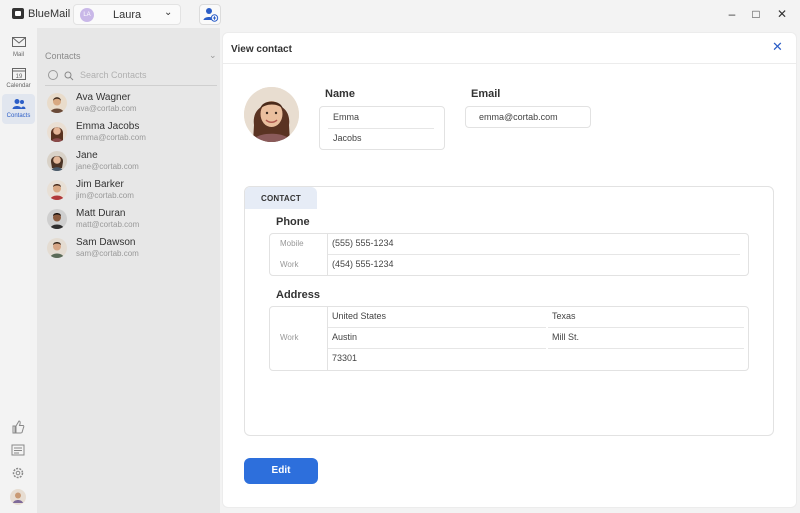 The height and width of the screenshot is (513, 800). I want to click on tab-contact: CONTACT, so click(281, 198).